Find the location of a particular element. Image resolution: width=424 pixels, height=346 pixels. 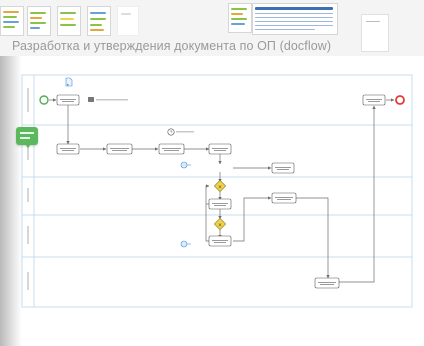

end-event is located at coordinates (400, 100).